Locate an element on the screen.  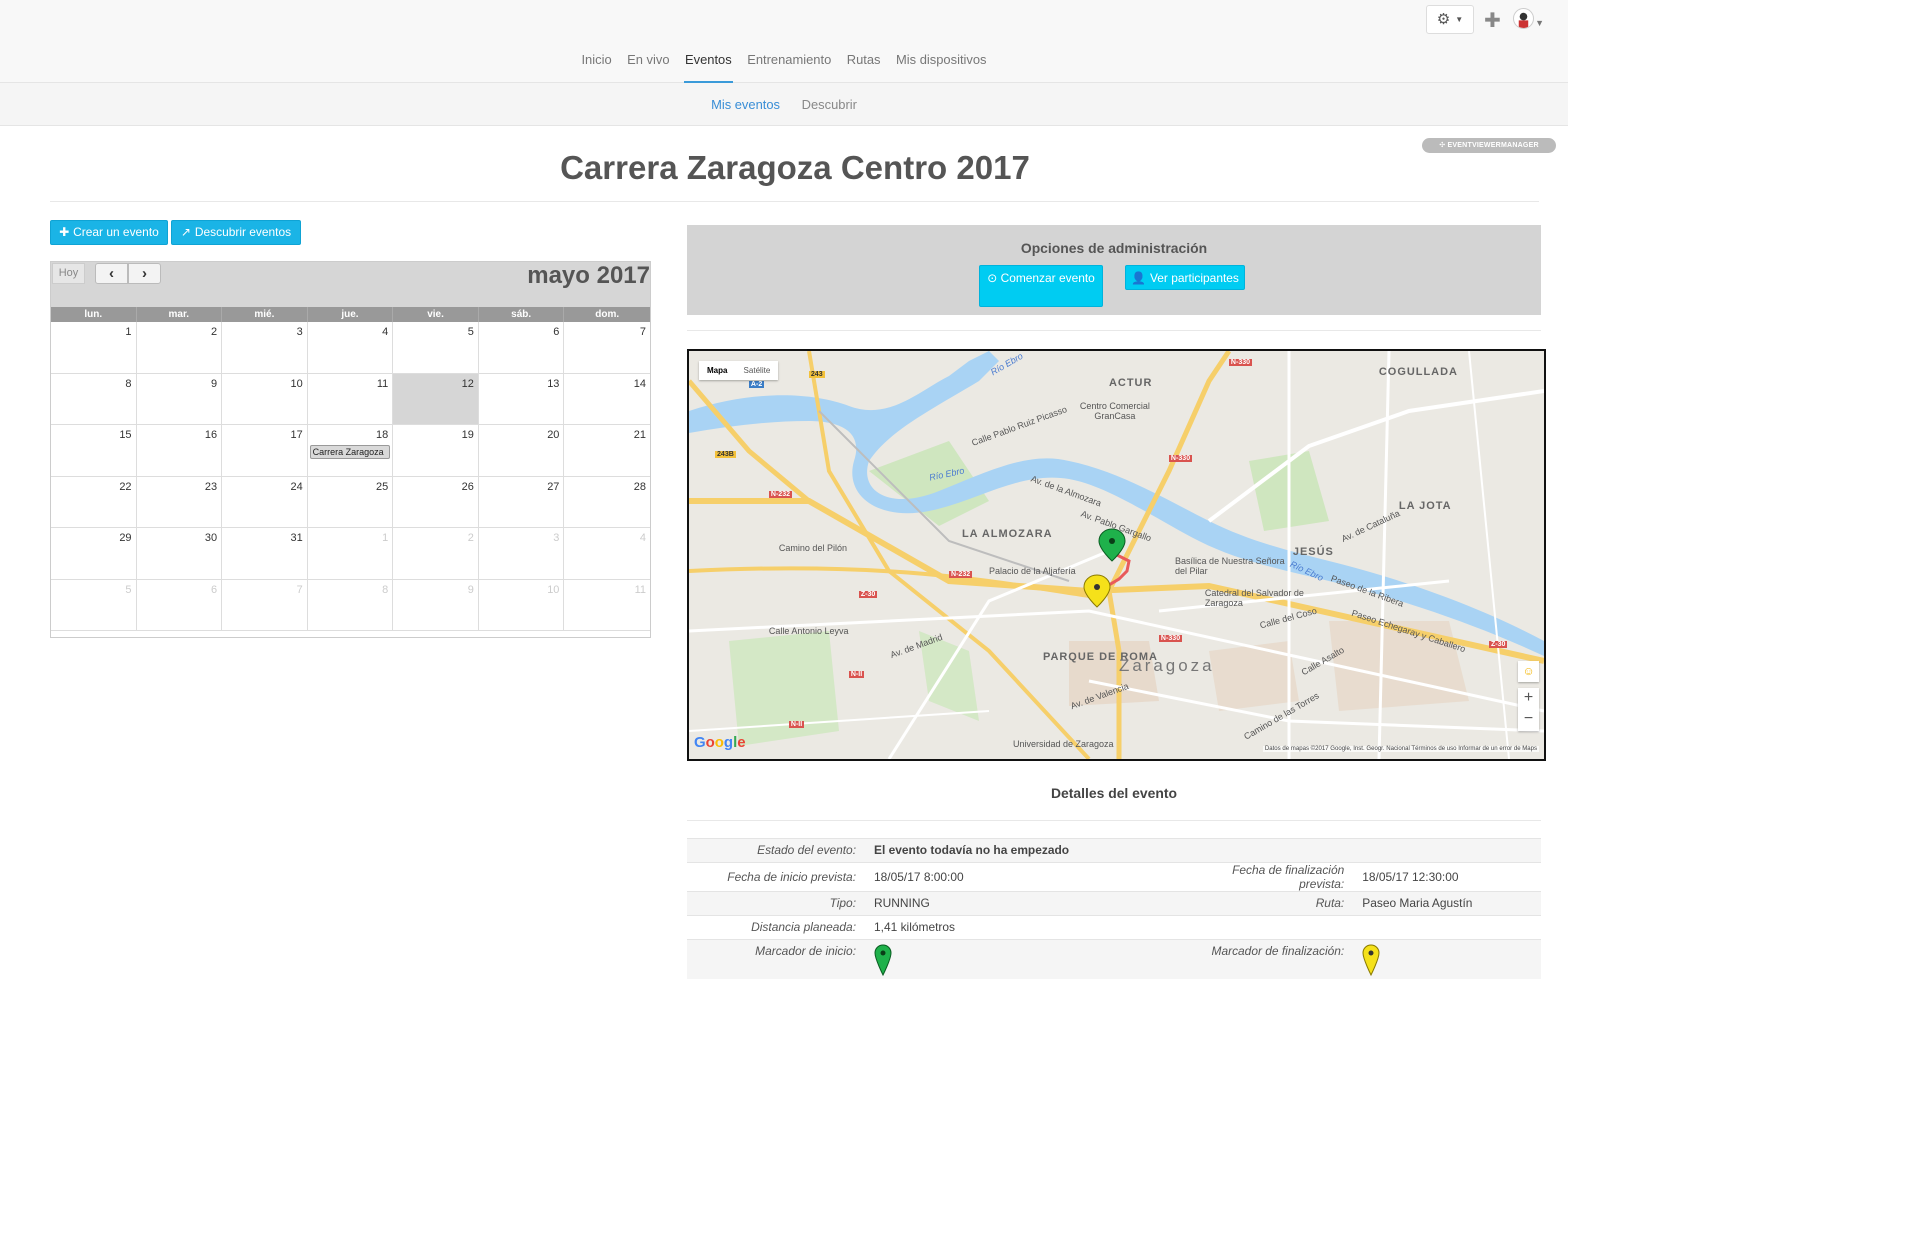
gear-icon: ⚙ is located at coordinates (1443, 20).